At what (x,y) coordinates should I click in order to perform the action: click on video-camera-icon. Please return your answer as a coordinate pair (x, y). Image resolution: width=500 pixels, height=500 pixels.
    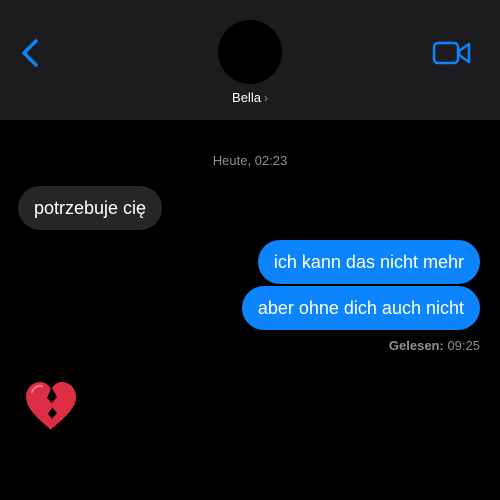
    Looking at the image, I should click on (452, 53).